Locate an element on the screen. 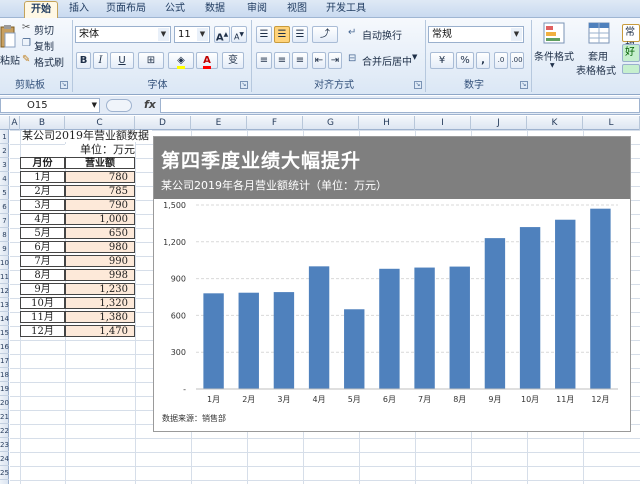  number-launcher-icon: ↘ is located at coordinates (524, 85).